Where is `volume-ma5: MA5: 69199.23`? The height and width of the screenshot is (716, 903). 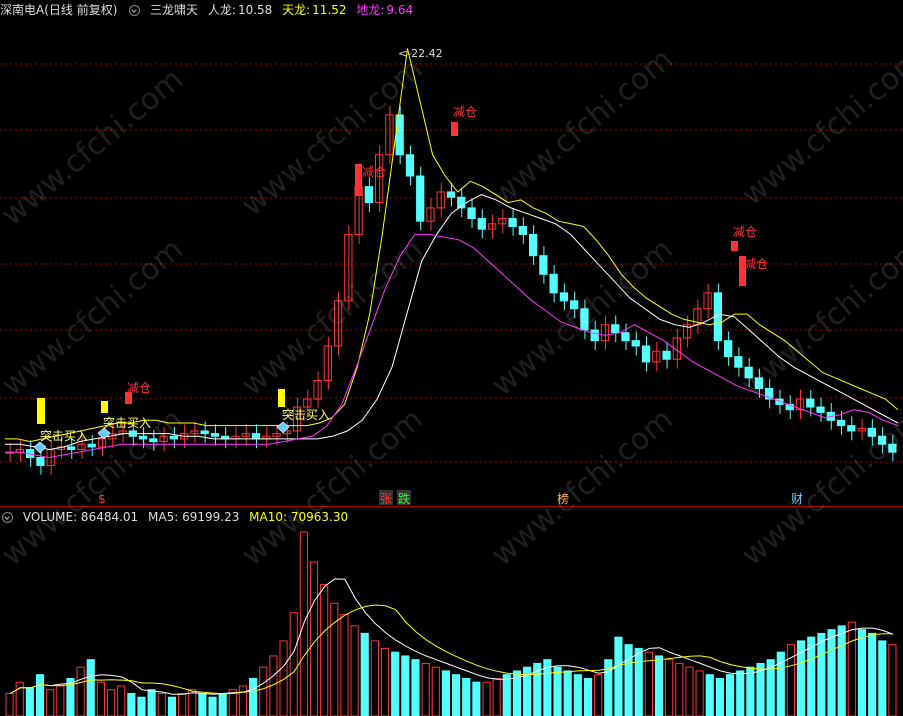
volume-ma5: MA5: 69199.23 is located at coordinates (194, 517).